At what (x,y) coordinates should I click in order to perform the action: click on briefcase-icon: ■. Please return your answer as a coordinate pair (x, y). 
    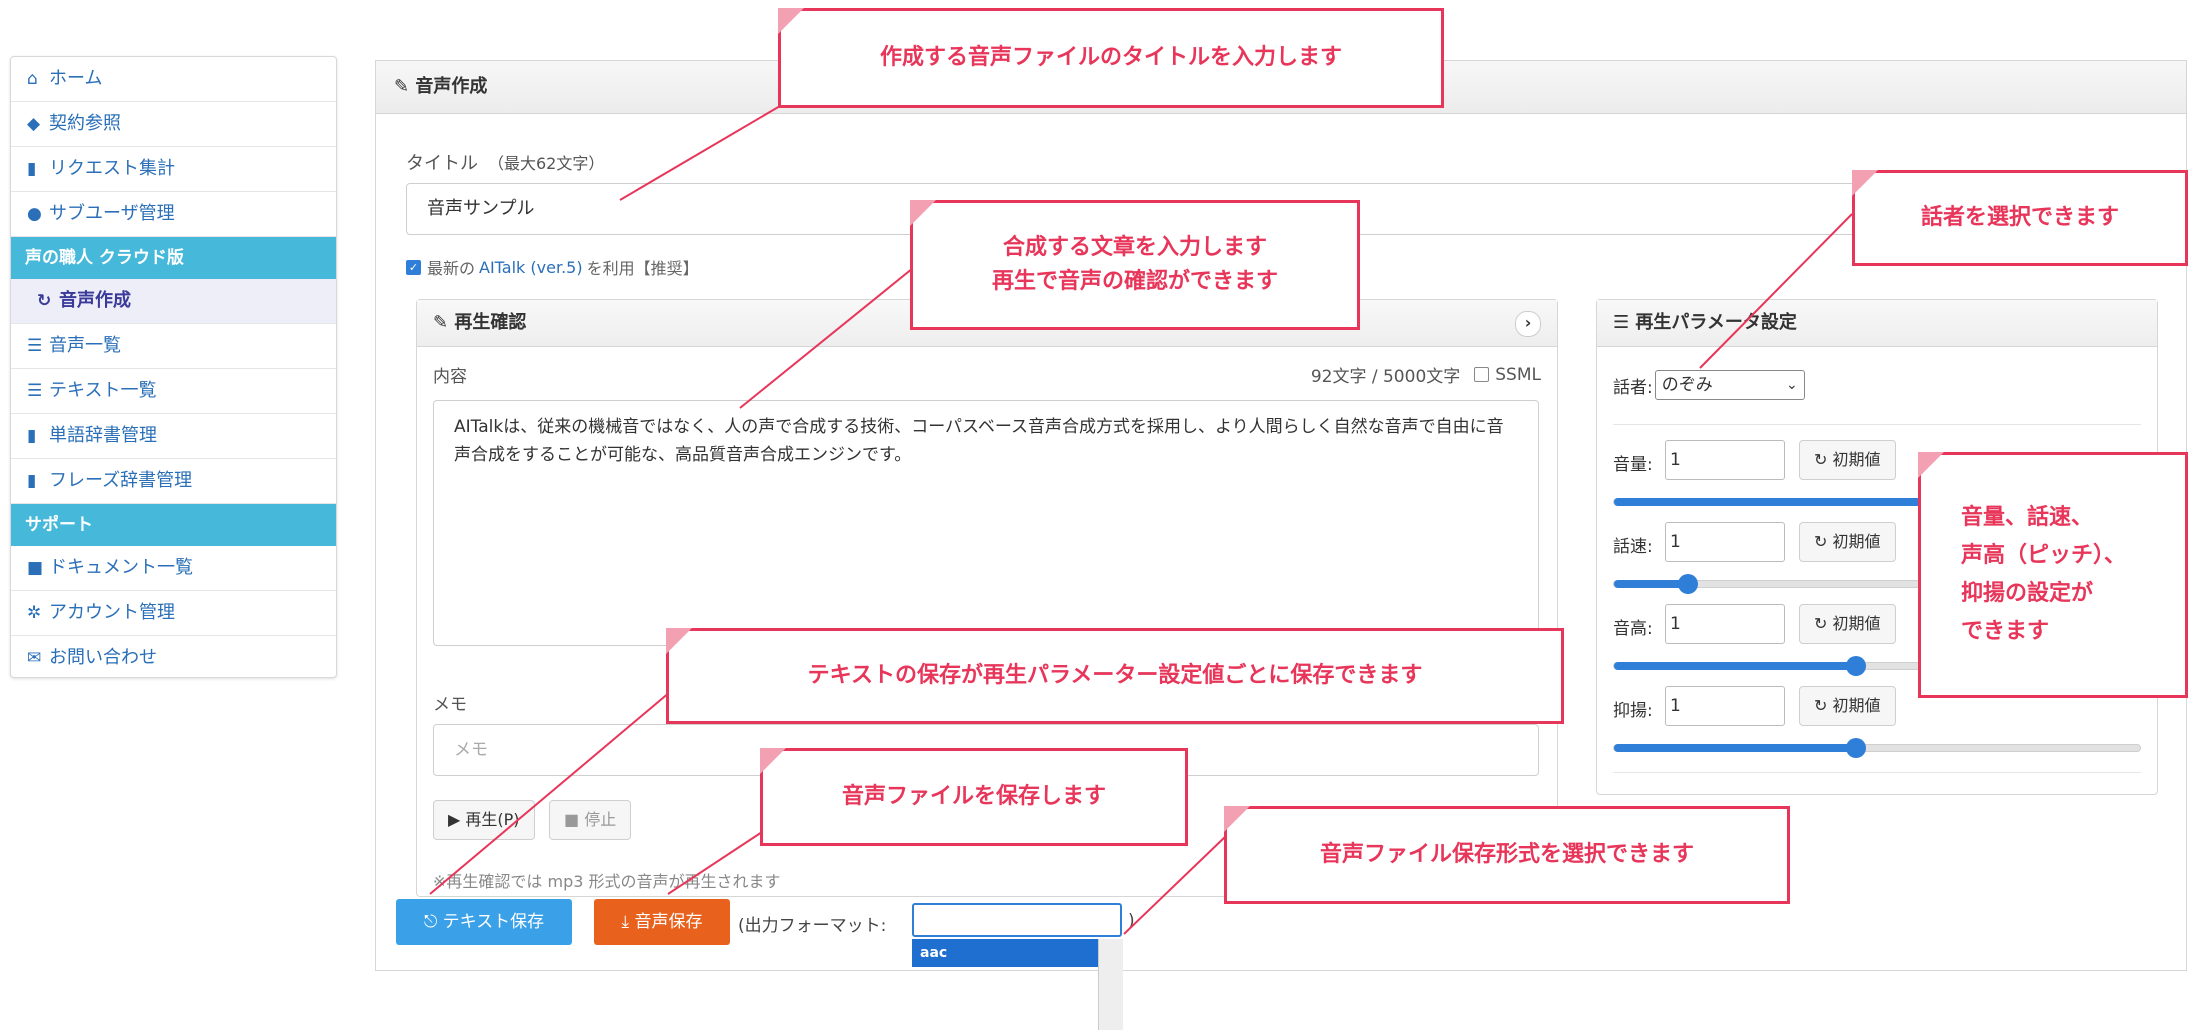
    Looking at the image, I should click on (35, 568).